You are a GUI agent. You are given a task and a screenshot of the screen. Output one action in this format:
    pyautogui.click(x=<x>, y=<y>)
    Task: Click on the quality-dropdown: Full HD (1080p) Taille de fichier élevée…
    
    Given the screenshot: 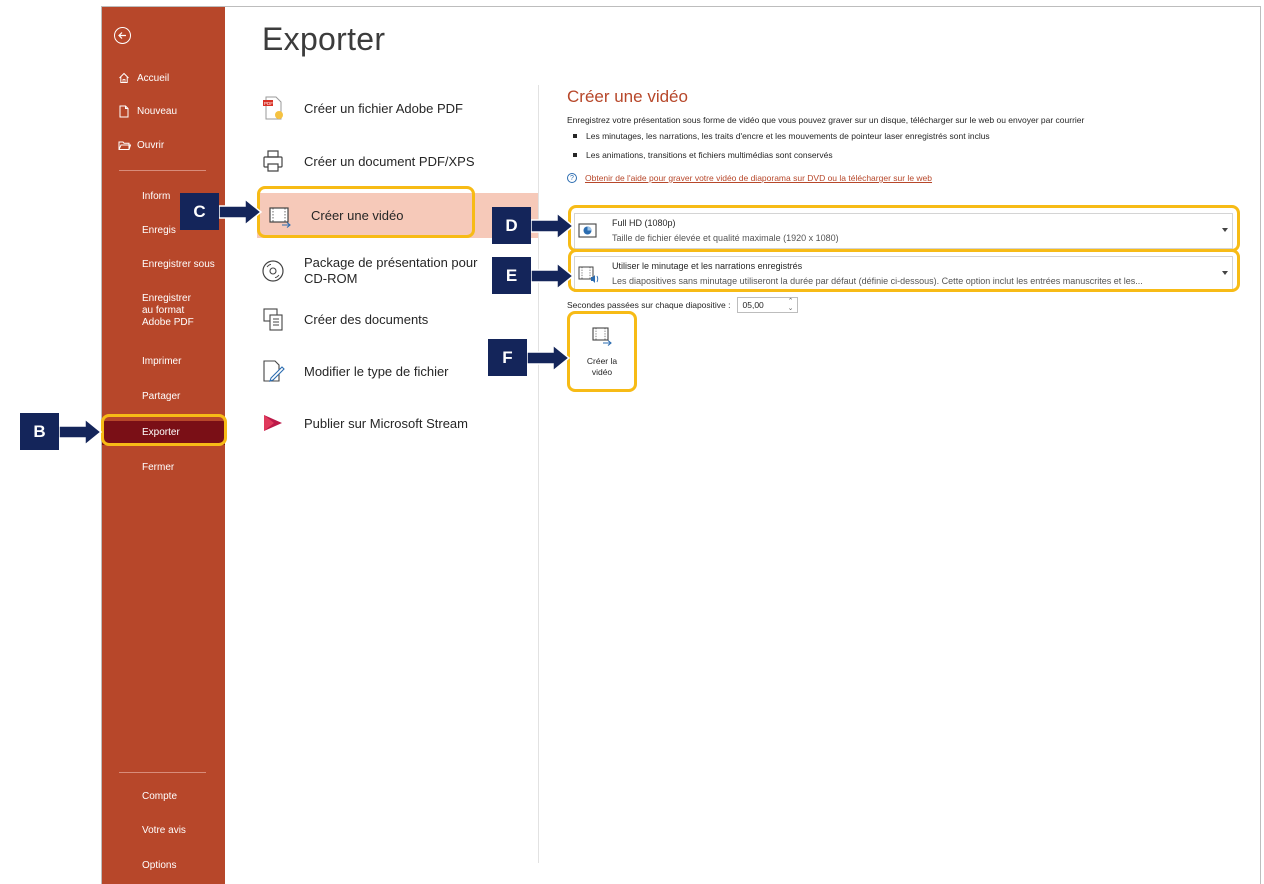 What is the action you would take?
    pyautogui.click(x=903, y=231)
    